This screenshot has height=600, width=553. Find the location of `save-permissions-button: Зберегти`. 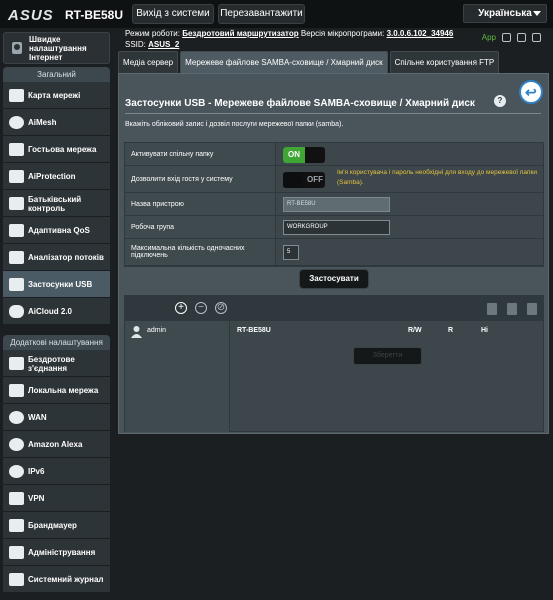

save-permissions-button: Зберегти is located at coordinates (387, 356).